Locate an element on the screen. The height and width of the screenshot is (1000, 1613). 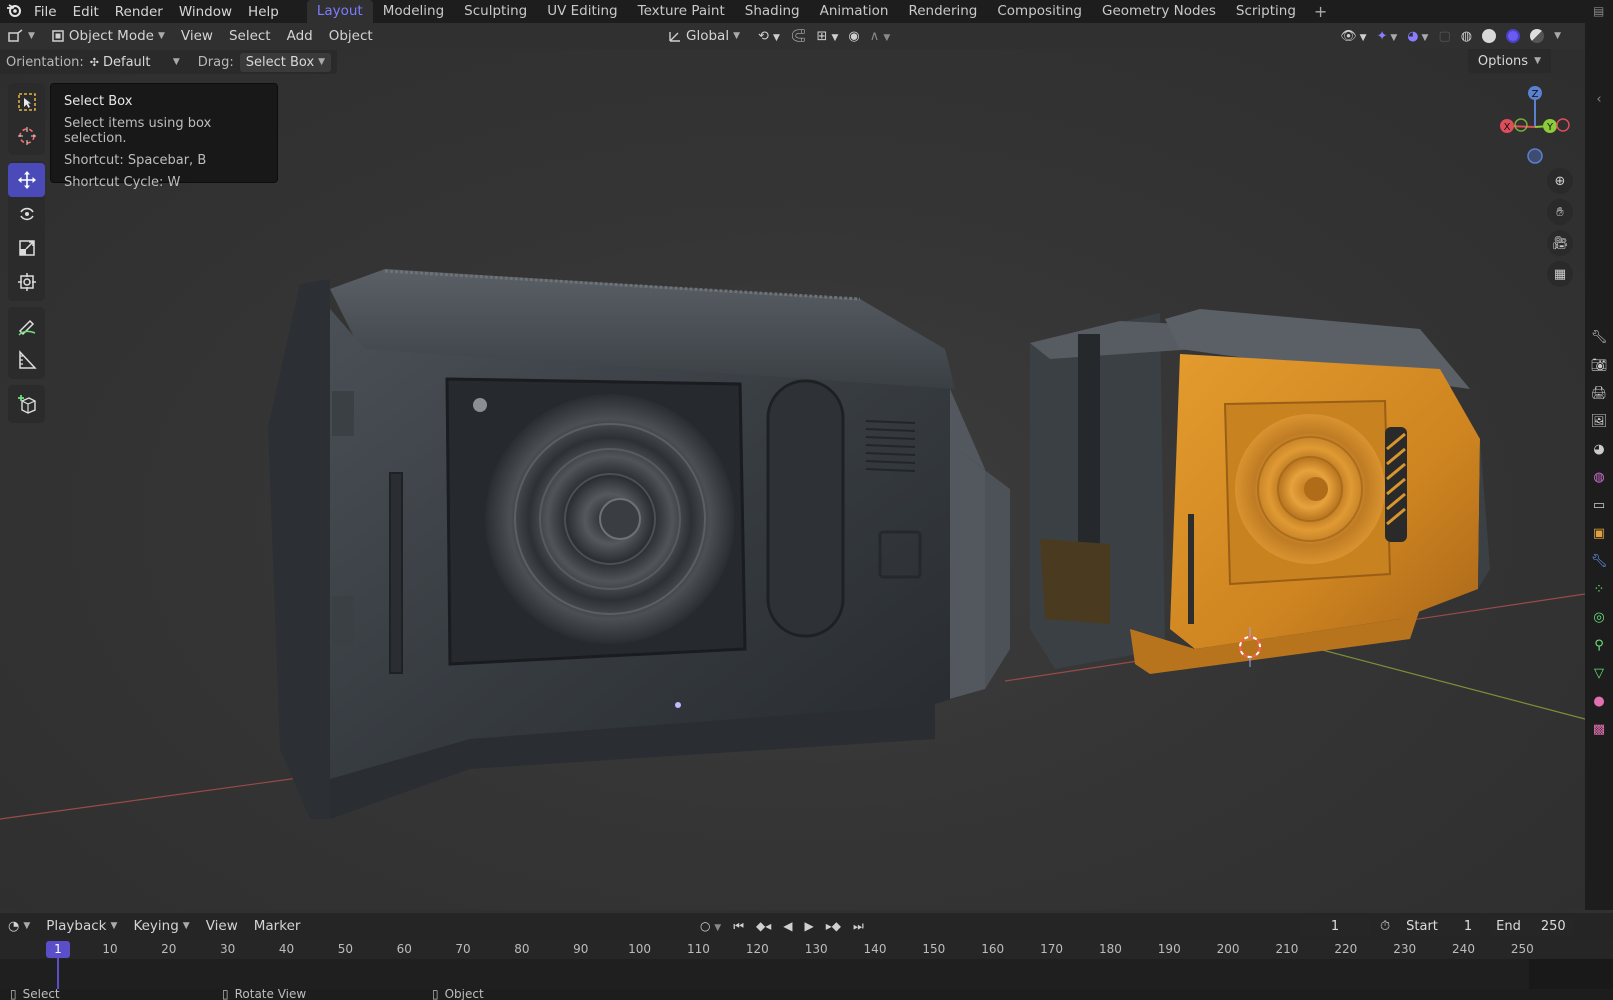
rendered-shading-icon is located at coordinates (1537, 36).